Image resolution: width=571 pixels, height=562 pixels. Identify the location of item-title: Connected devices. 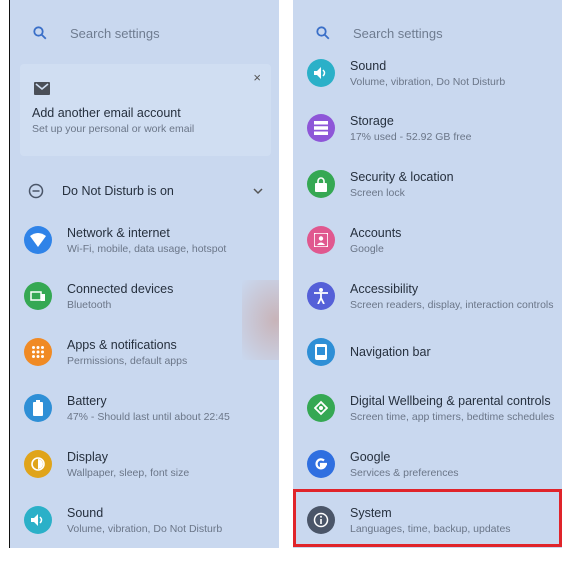
(120, 288).